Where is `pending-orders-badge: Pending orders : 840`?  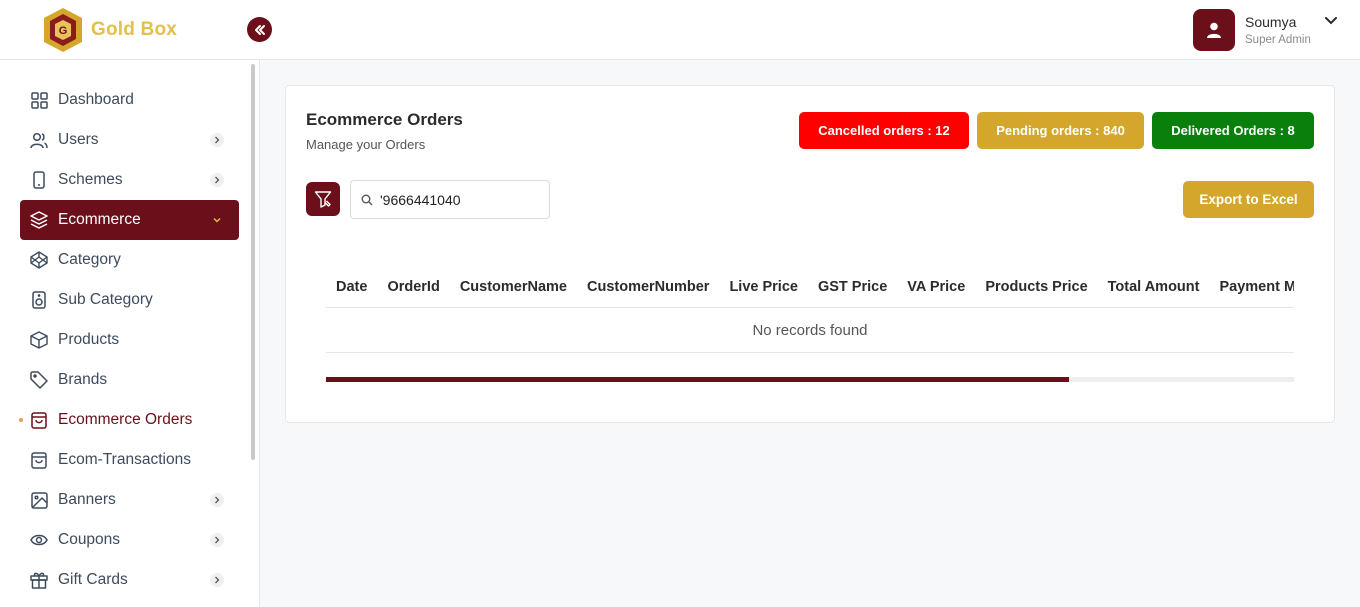
pending-orders-badge: Pending orders : 840 is located at coordinates (1060, 130).